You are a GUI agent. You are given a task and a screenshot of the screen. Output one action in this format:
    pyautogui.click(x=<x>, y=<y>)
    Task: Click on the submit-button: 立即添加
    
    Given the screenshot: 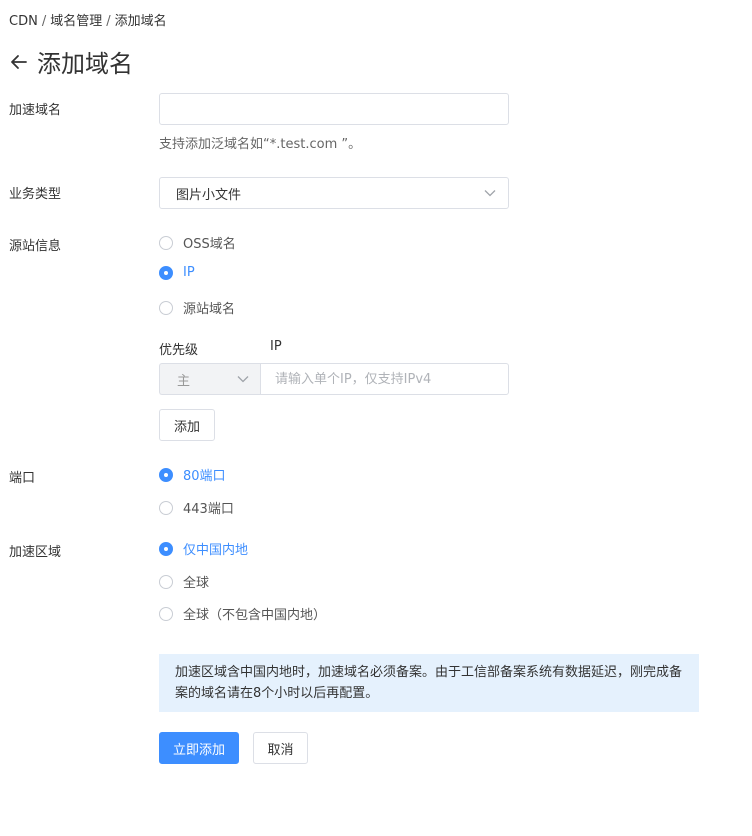 What is the action you would take?
    pyautogui.click(x=199, y=748)
    